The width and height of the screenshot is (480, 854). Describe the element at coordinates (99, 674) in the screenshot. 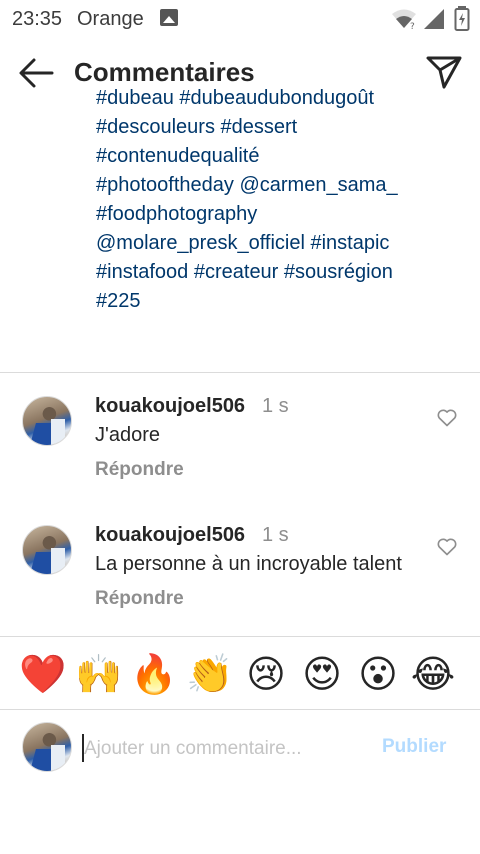

I see `reaction-raising-hands: 🙌` at that location.